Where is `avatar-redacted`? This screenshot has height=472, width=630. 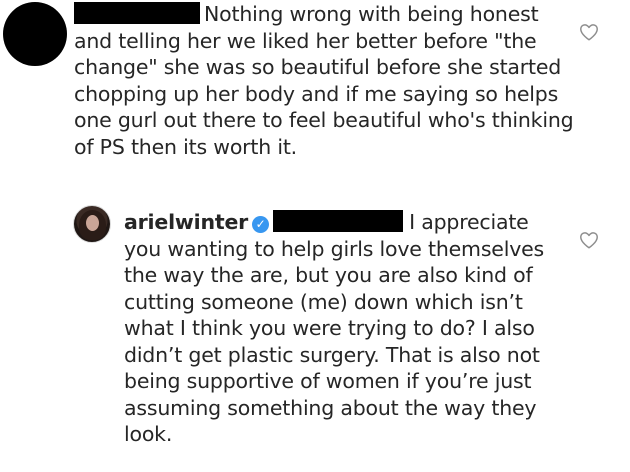 avatar-redacted is located at coordinates (35, 34).